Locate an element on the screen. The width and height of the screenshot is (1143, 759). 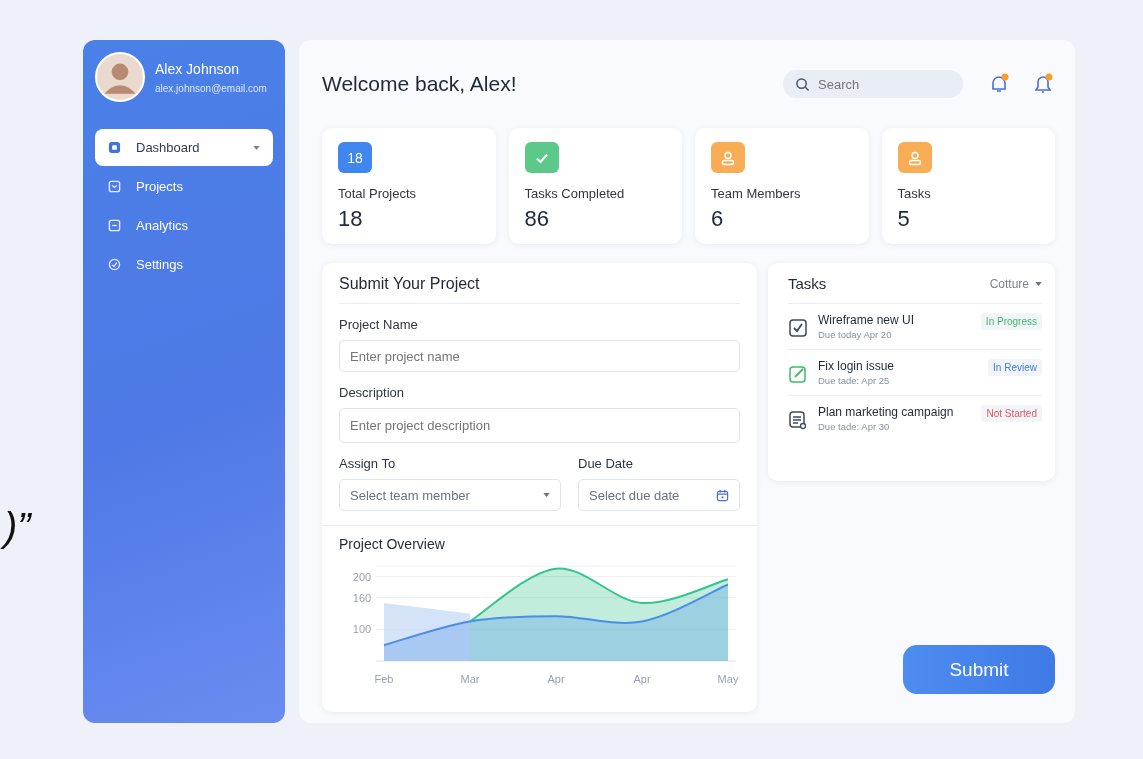
count-badge: 18 is located at coordinates (355, 157).